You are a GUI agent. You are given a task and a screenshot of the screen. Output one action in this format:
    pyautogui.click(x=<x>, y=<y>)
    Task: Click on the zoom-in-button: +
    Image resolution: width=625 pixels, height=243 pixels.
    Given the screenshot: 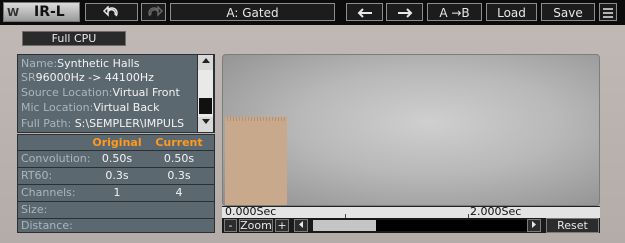 What is the action you would take?
    pyautogui.click(x=282, y=225)
    